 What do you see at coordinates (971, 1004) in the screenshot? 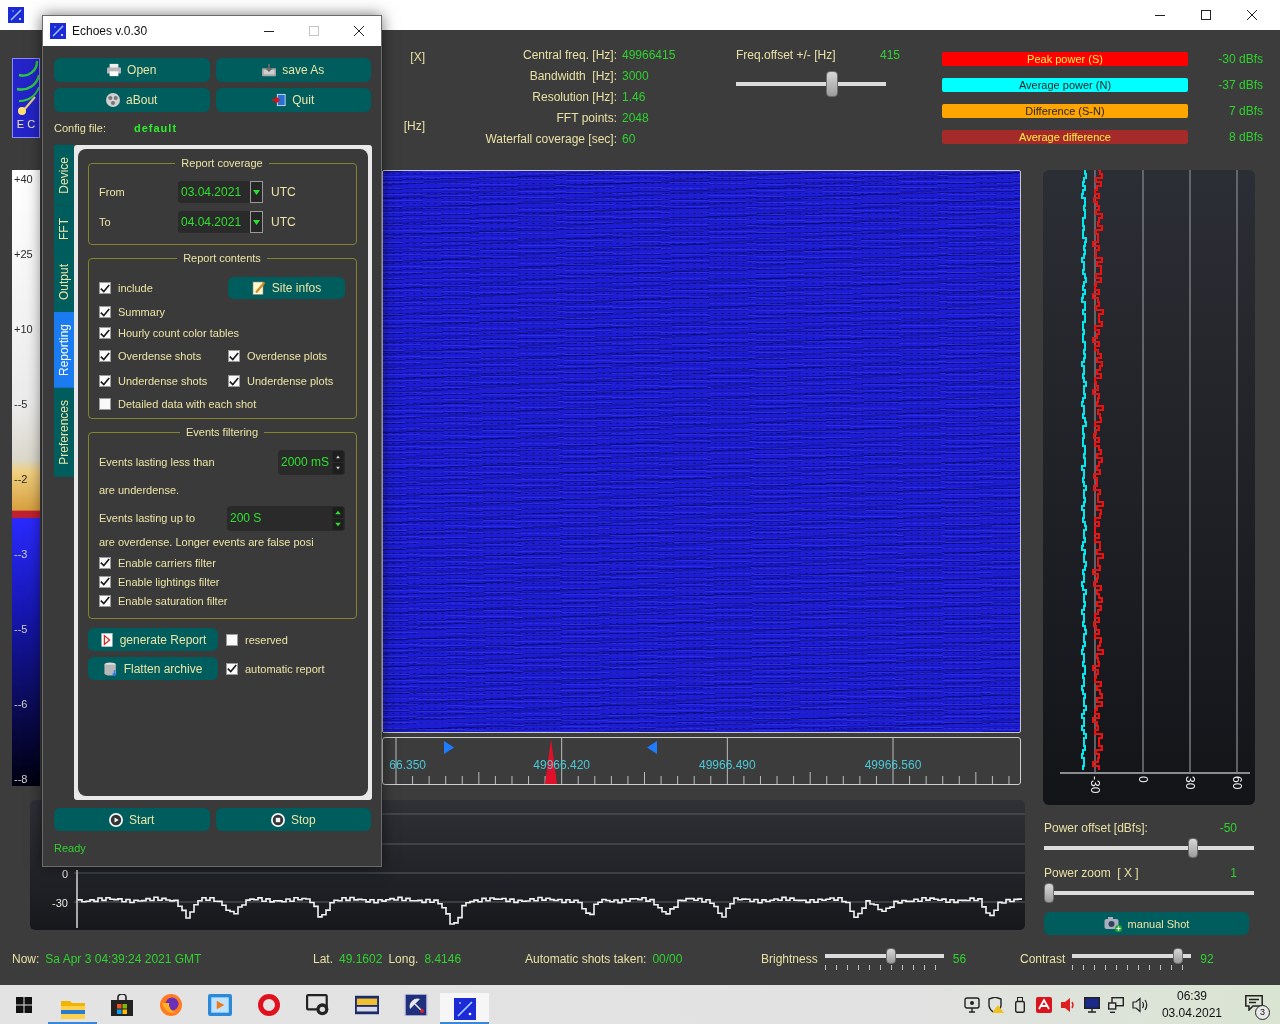
I see `webcam-icon` at bounding box center [971, 1004].